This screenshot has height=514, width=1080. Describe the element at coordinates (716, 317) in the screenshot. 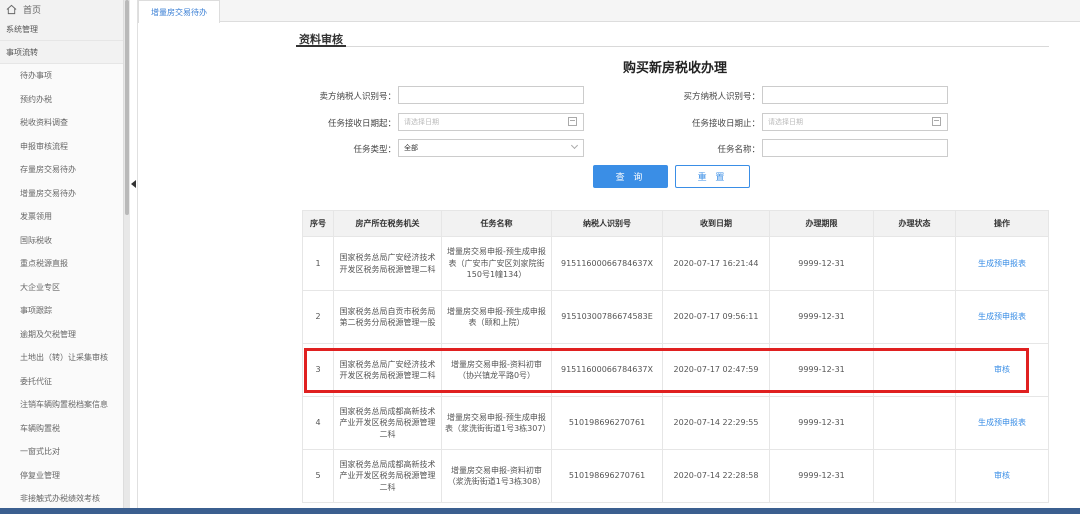

I see `cell-received: 2020-07-17 09:56:11` at that location.